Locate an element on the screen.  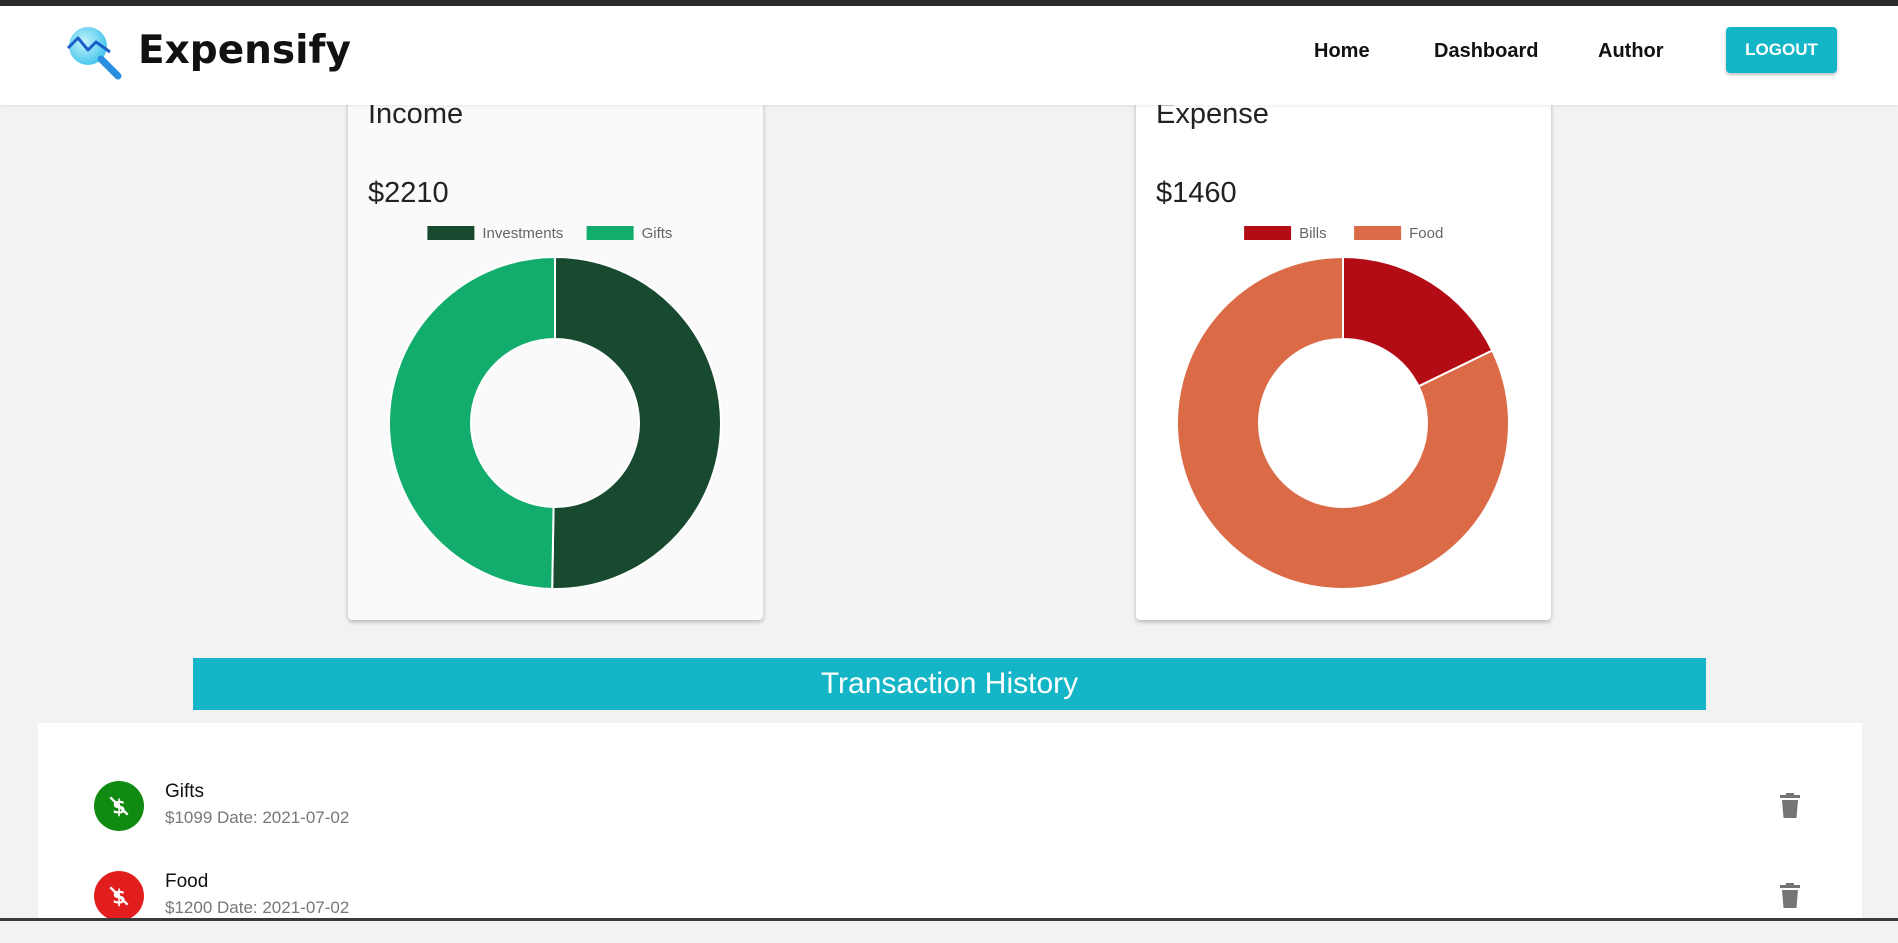
transaction-subtitle: $1200 Date: 2021-07-02 is located at coordinates (257, 907).